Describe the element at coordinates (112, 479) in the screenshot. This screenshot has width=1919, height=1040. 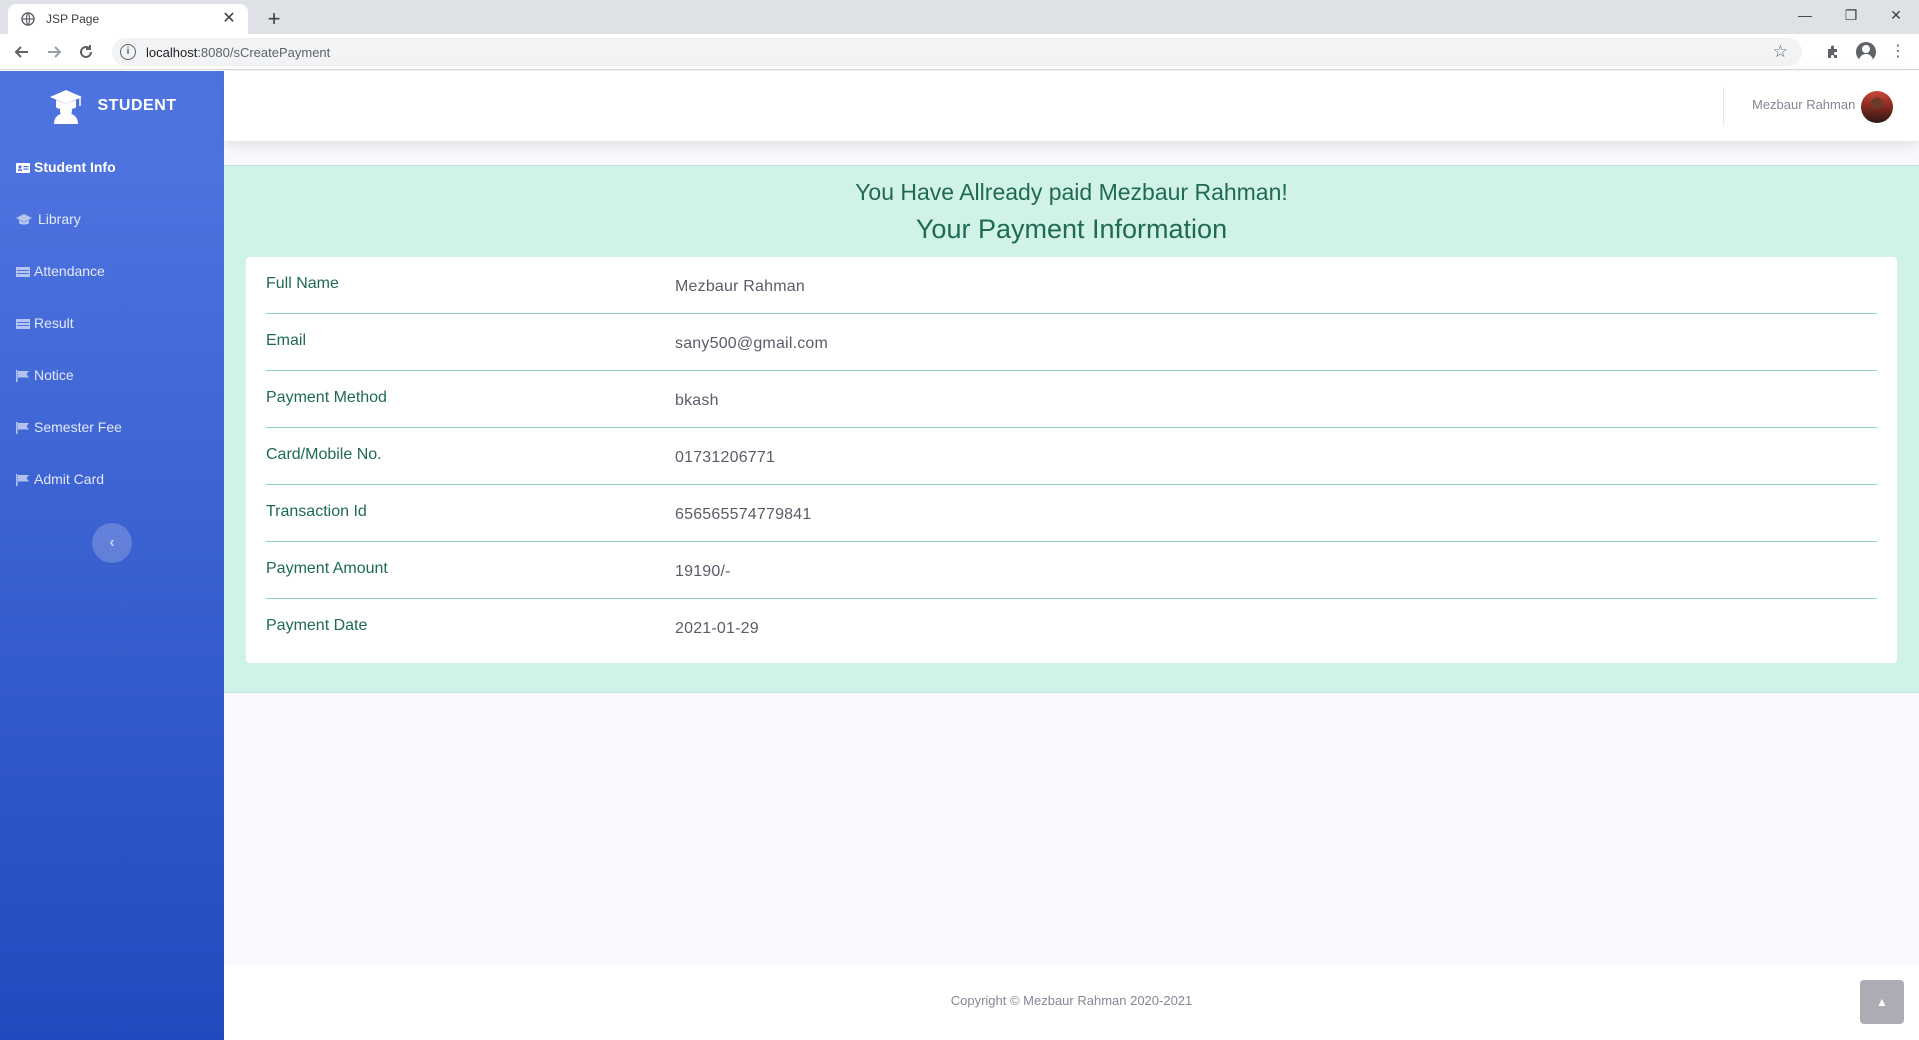
I see `sidebar-item-admit-card: Admit Card` at that location.